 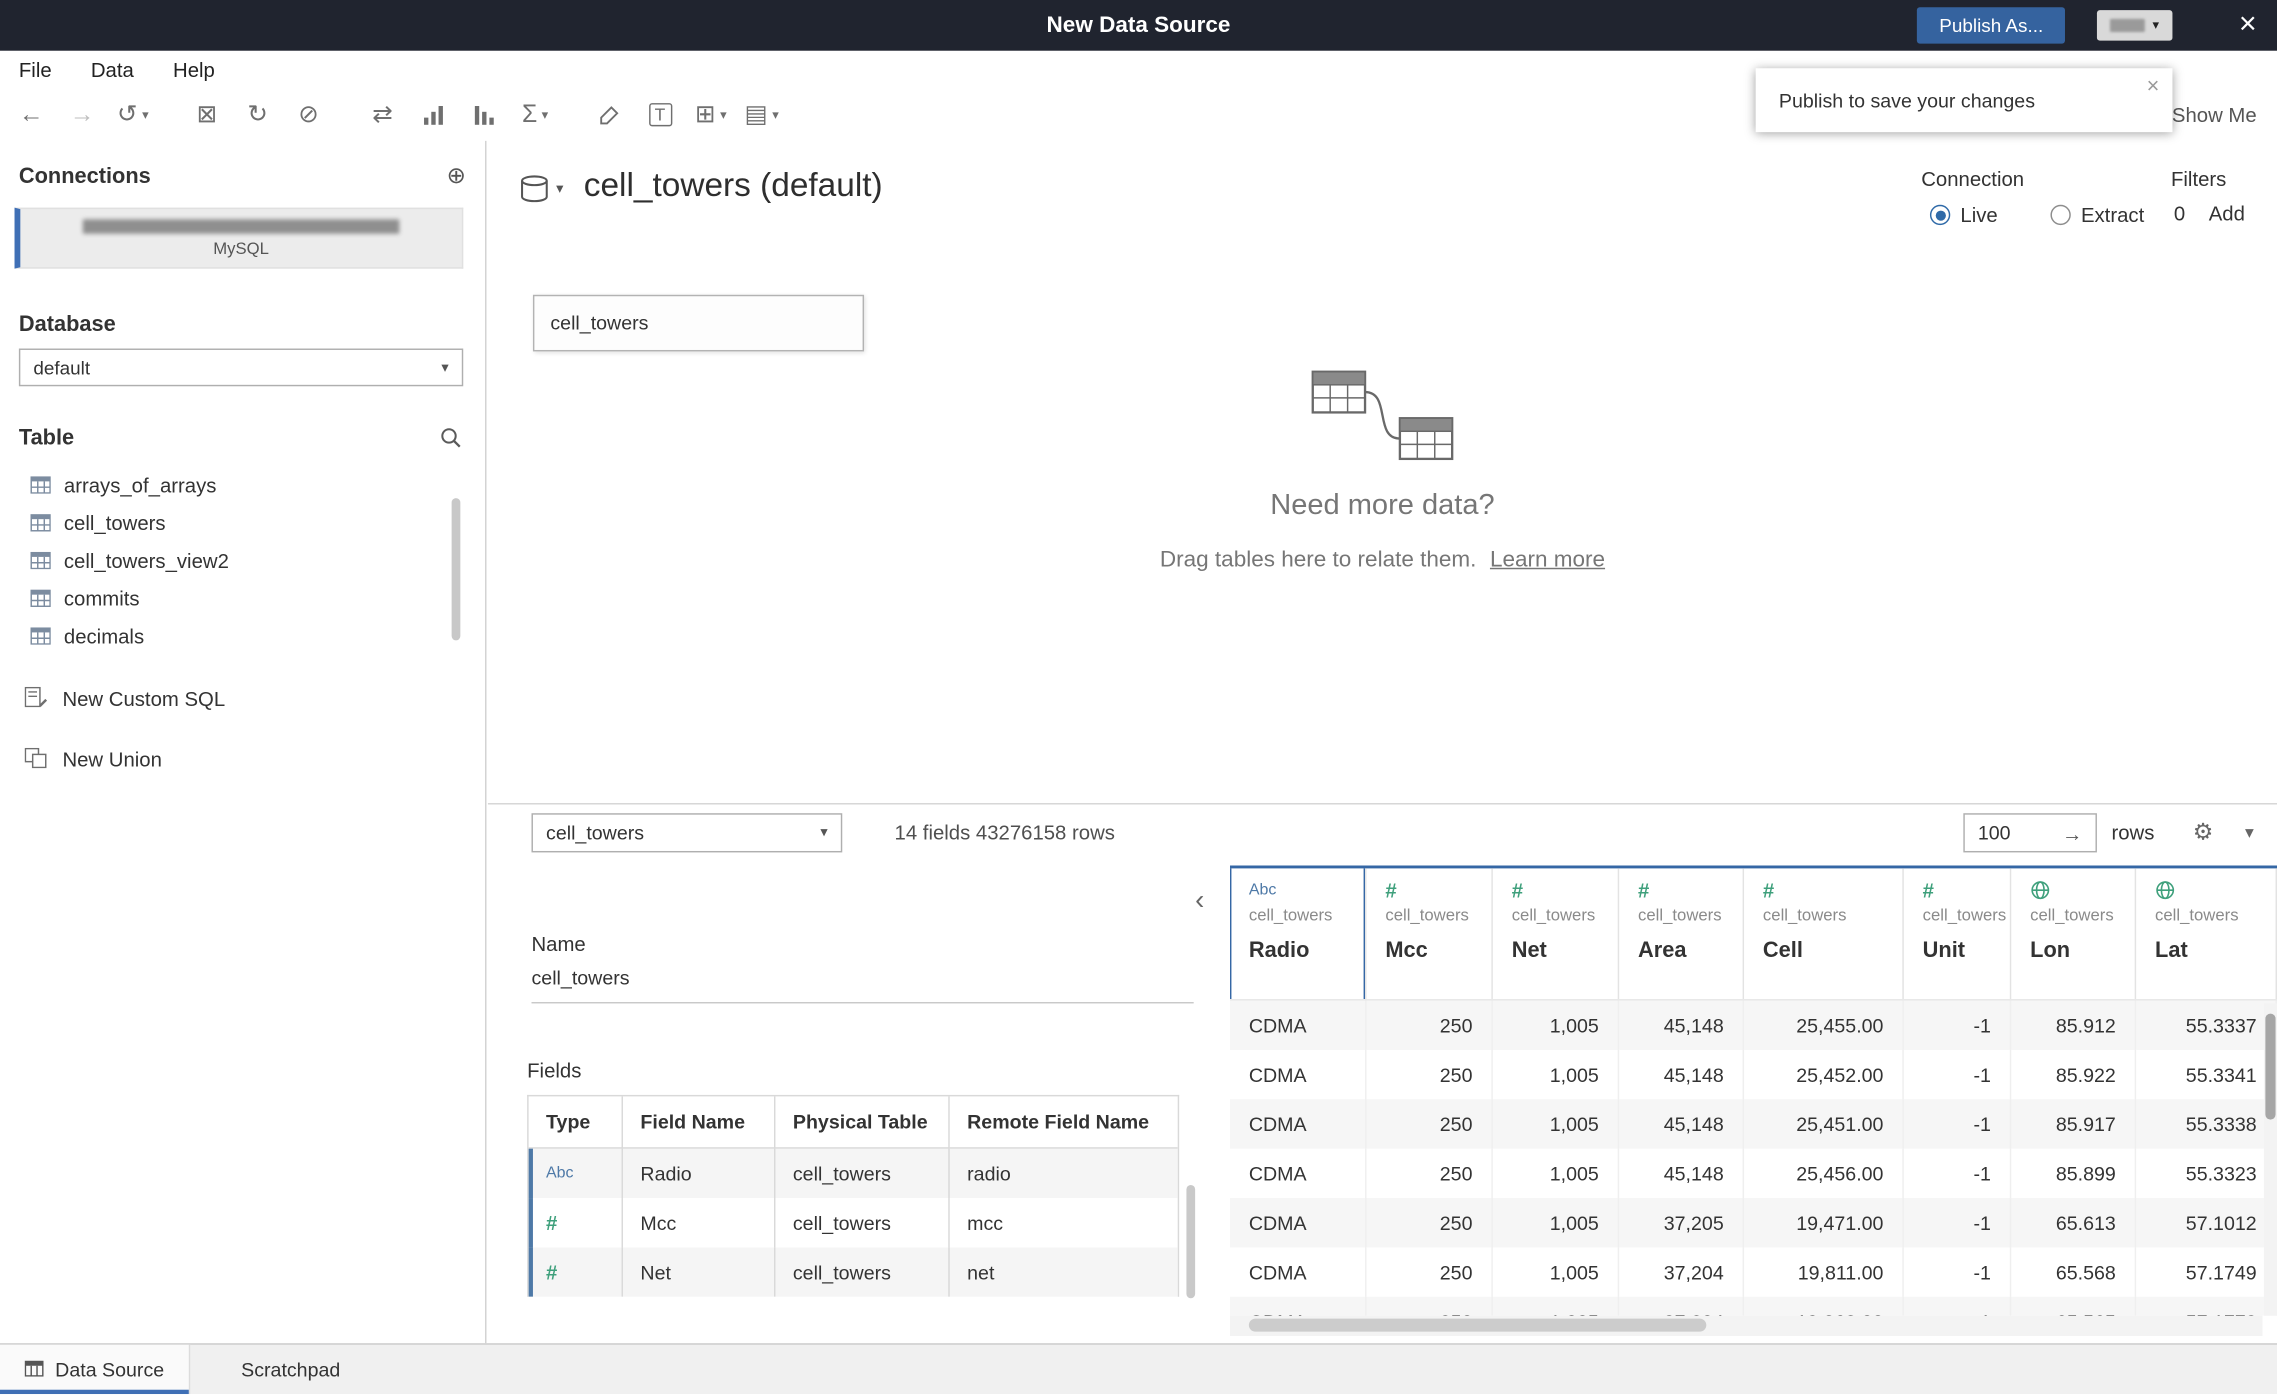 I want to click on row-limit-input: 100 →, so click(x=2030, y=833).